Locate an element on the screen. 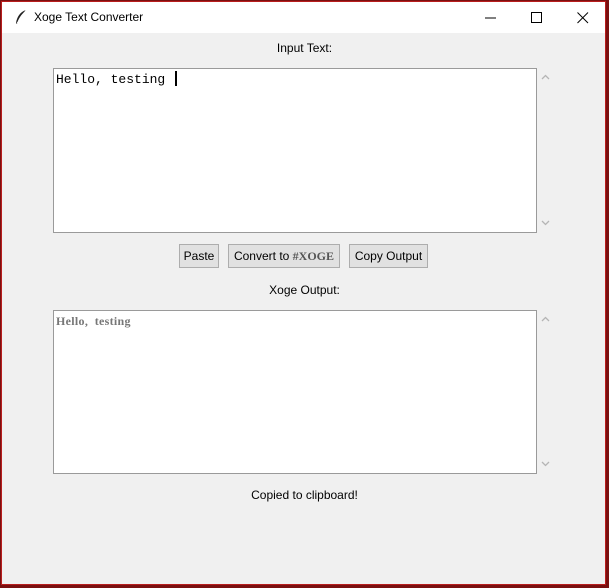  close-button is located at coordinates (582, 17).